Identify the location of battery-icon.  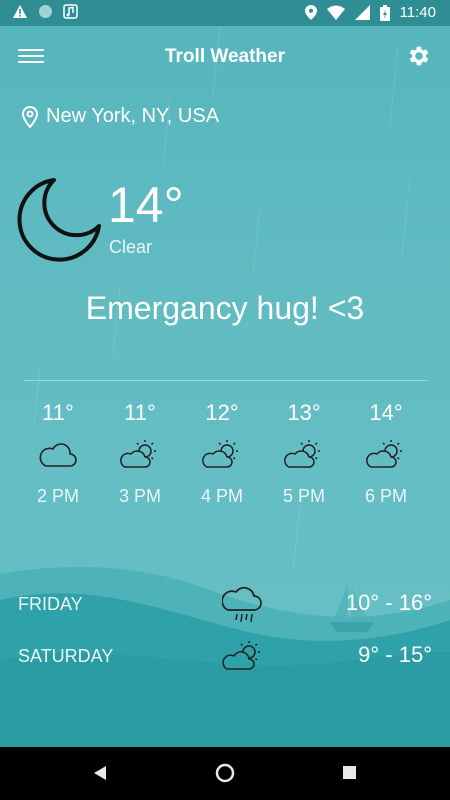
(384, 12).